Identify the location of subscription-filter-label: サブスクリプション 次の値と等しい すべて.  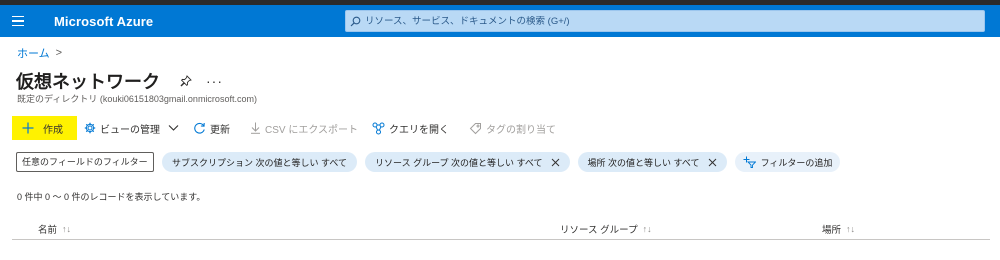
(260, 162).